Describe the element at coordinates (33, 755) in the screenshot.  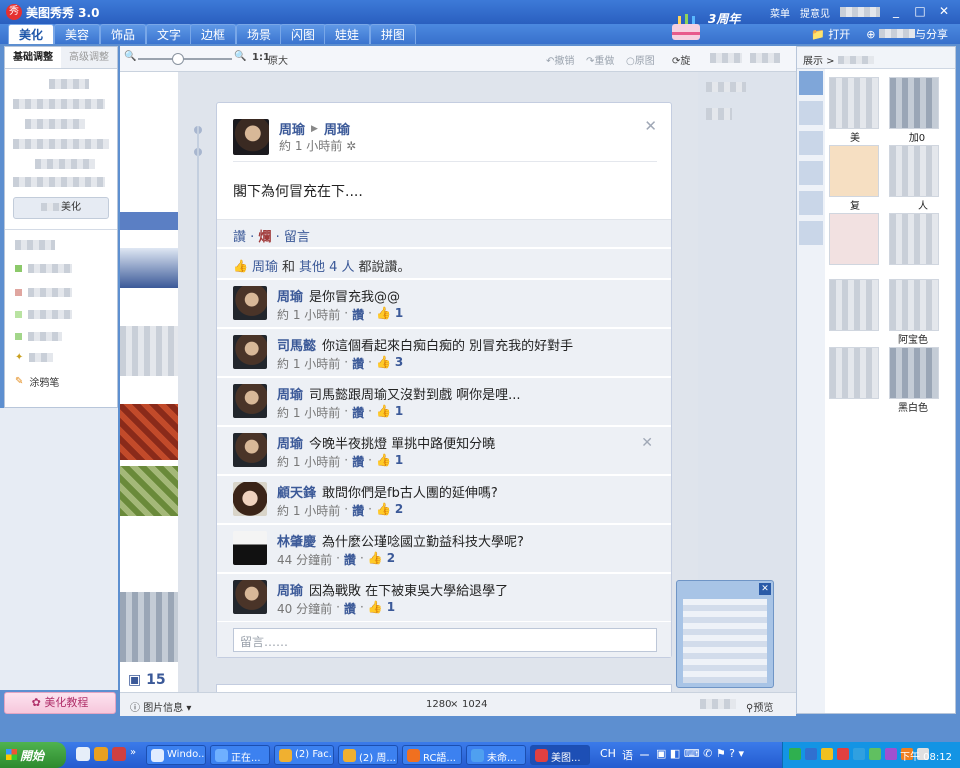
I see `start-button: 開始` at that location.